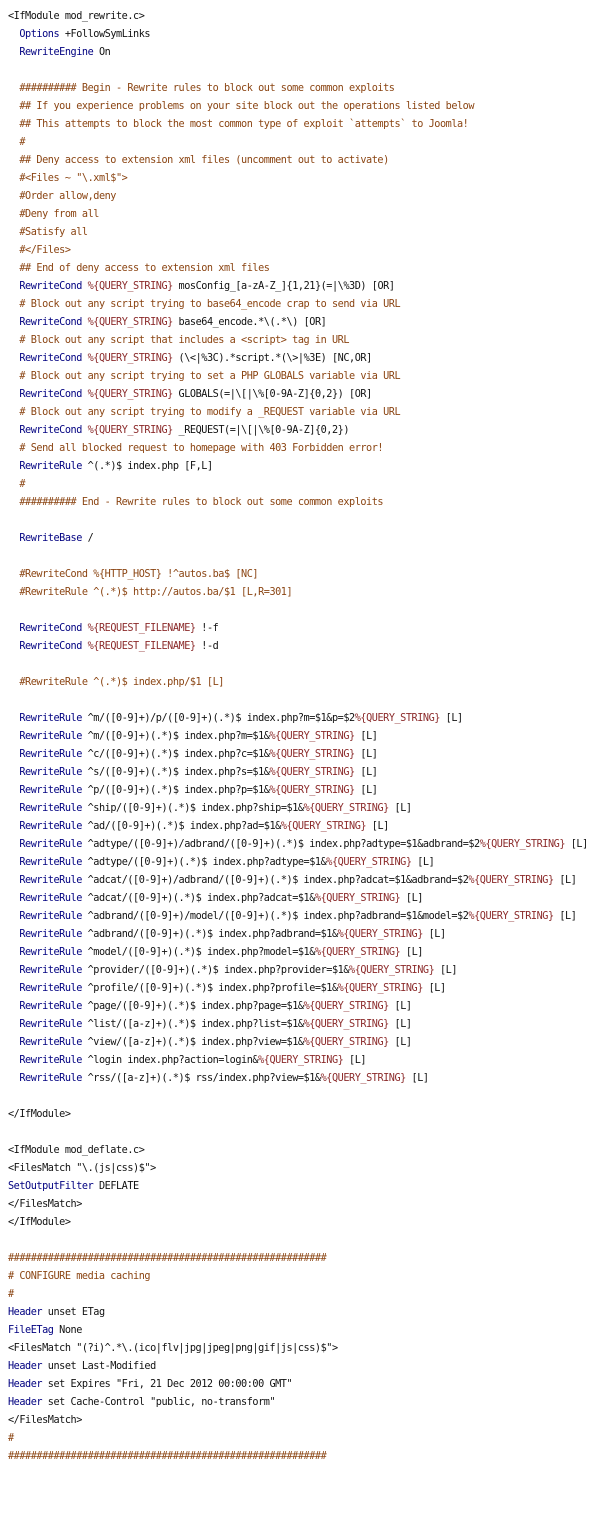 The height and width of the screenshot is (1528, 600). Describe the element at coordinates (53, 214) in the screenshot. I see `code-line: #Deny from all` at that location.